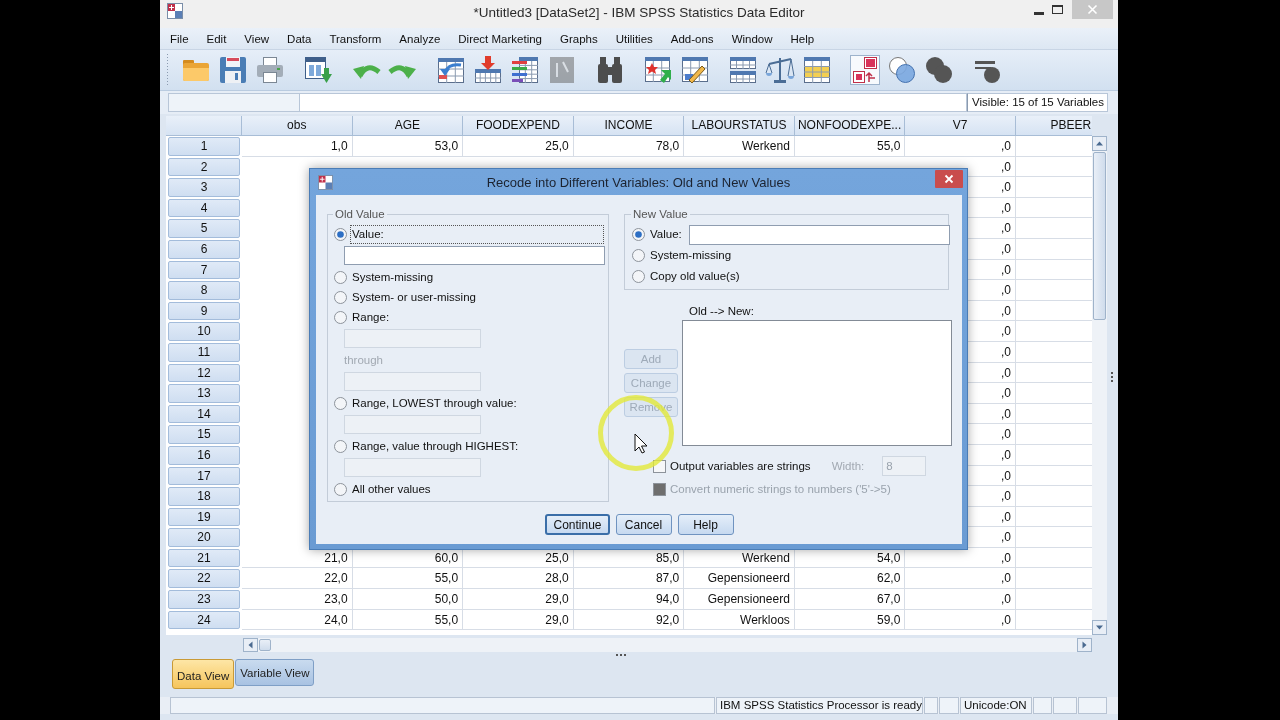 The width and height of the screenshot is (1280, 720). What do you see at coordinates (204, 208) in the screenshot?
I see `row-header: 4` at bounding box center [204, 208].